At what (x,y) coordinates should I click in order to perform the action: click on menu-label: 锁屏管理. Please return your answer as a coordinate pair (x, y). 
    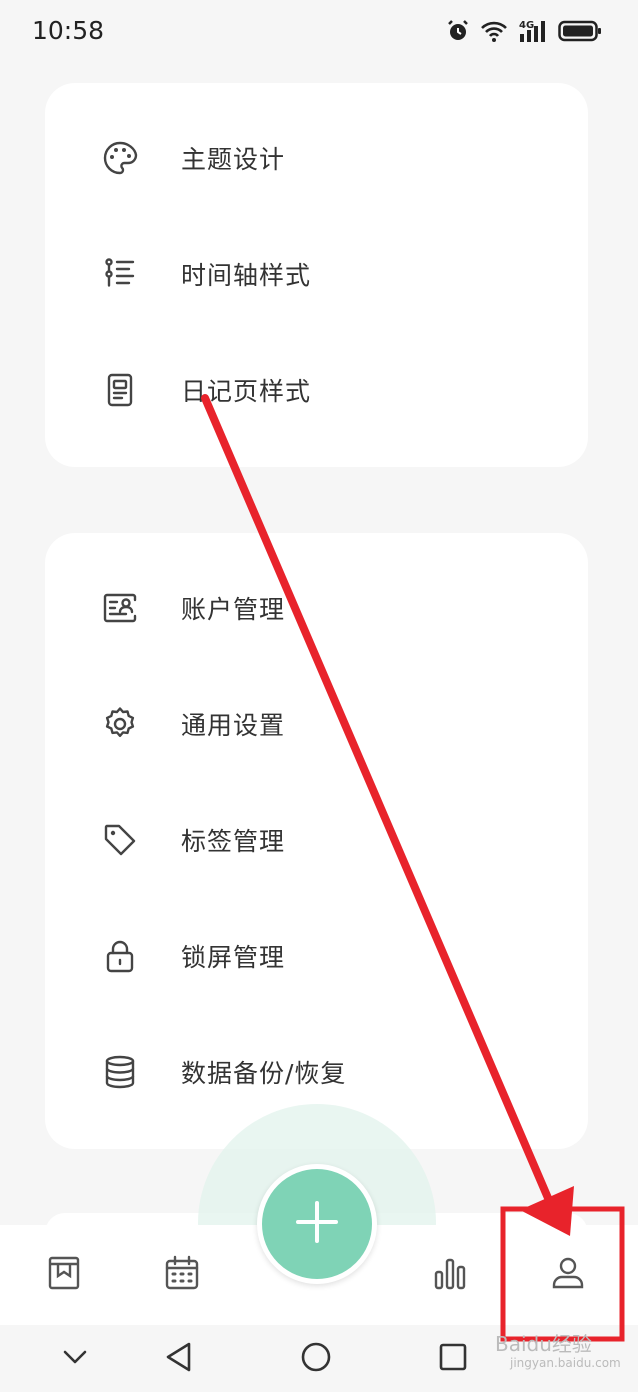
    Looking at the image, I should click on (233, 957).